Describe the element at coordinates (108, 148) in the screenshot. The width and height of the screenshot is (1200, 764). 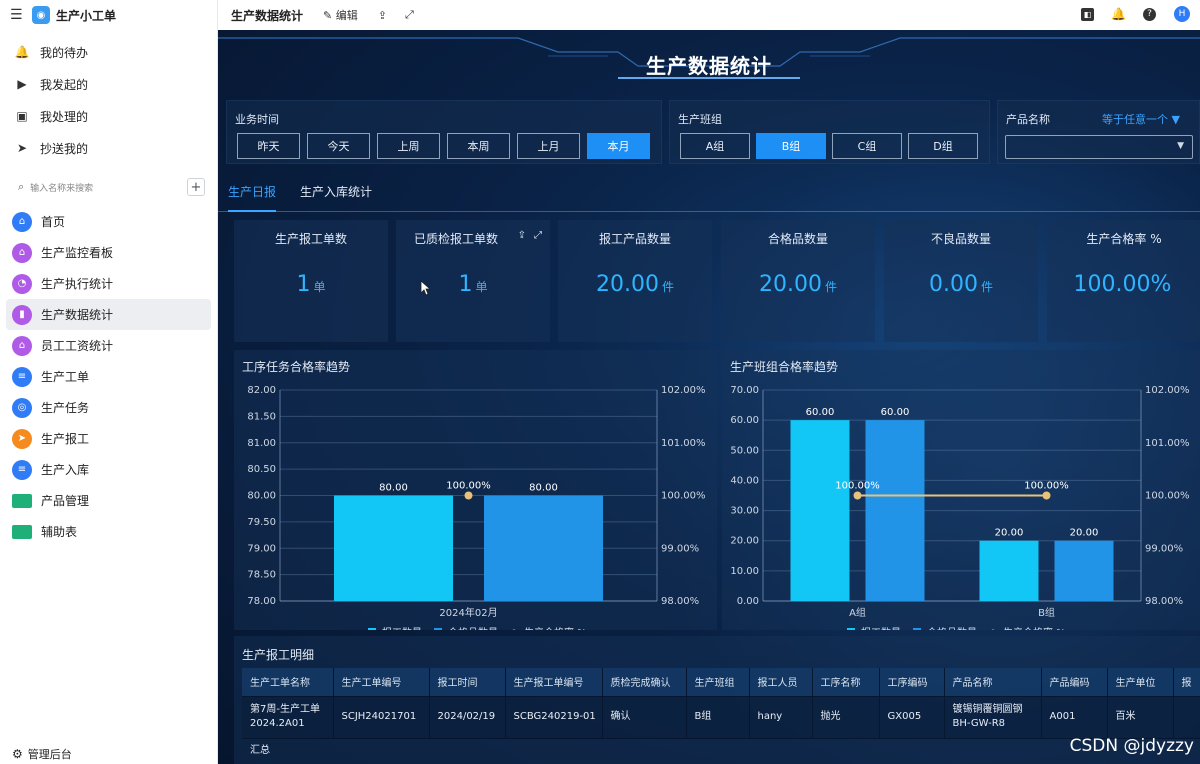
I see `sidebar-quick-item: ➤ 抄送我的` at that location.